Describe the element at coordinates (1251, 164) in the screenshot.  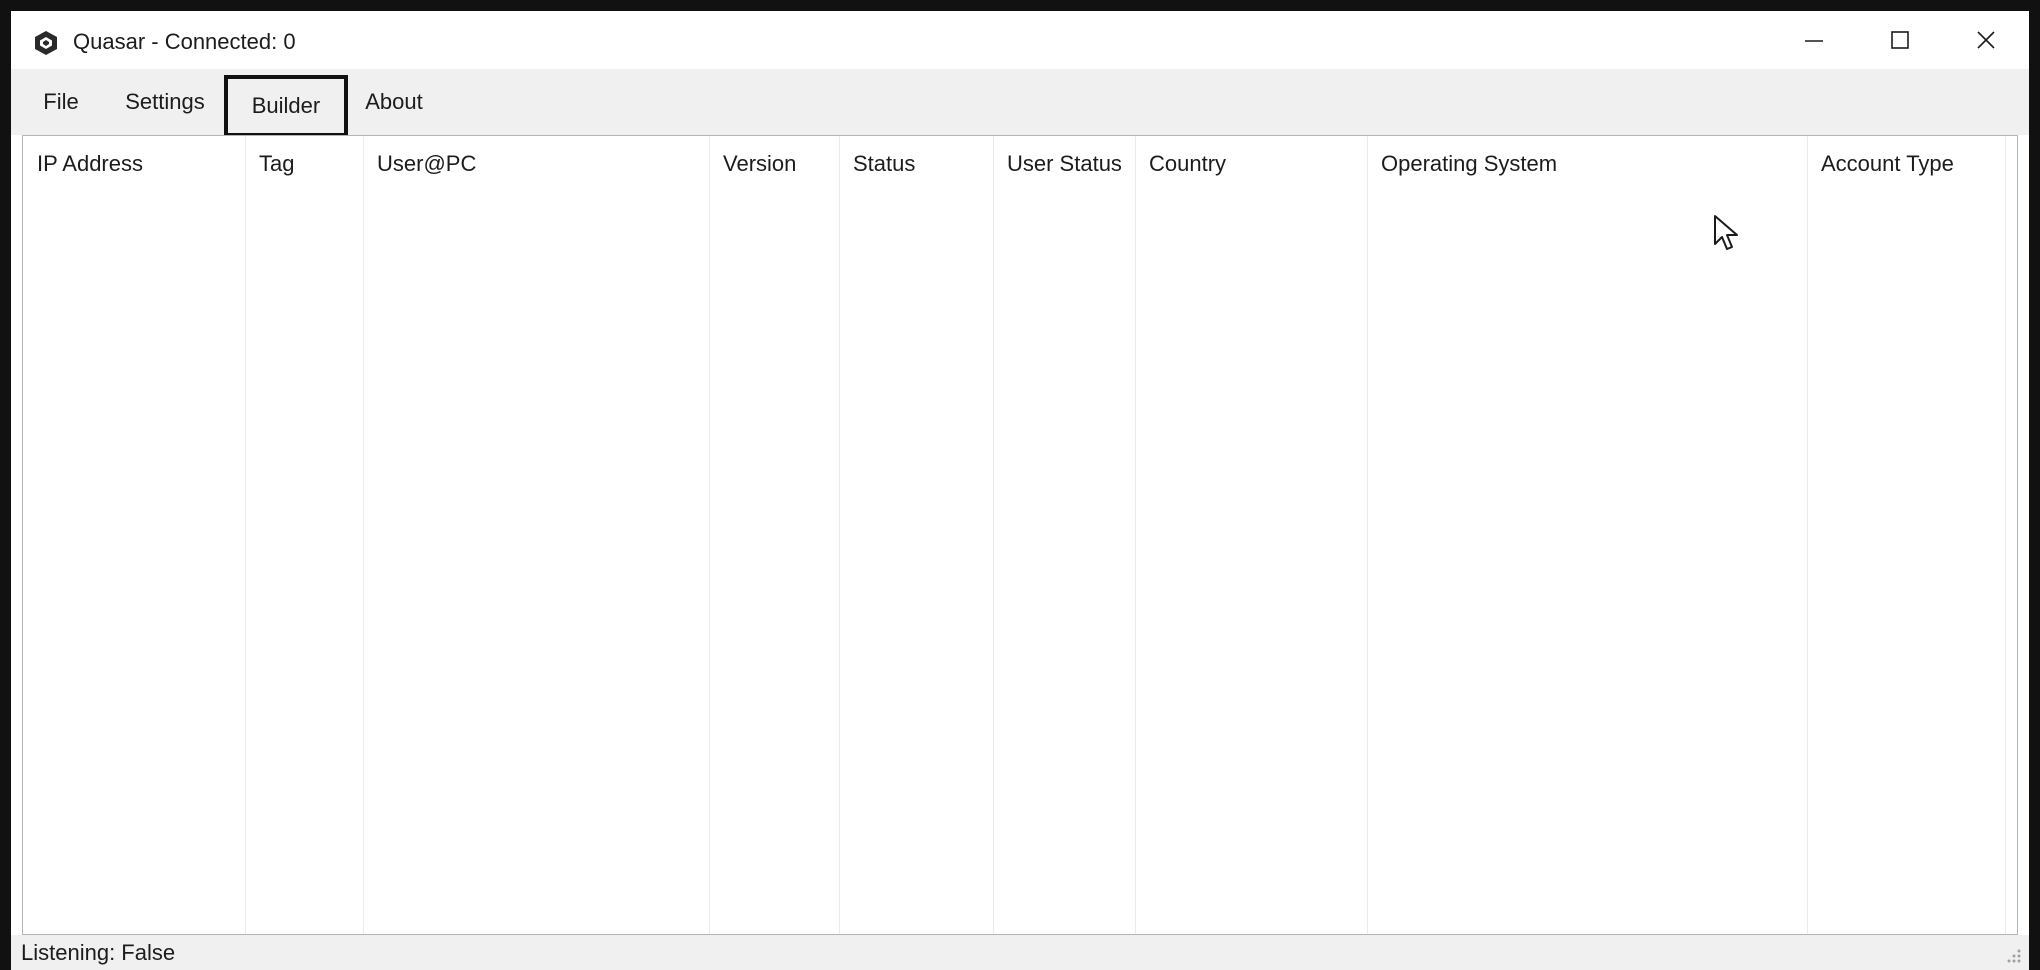
I see `column-header-country: Country` at that location.